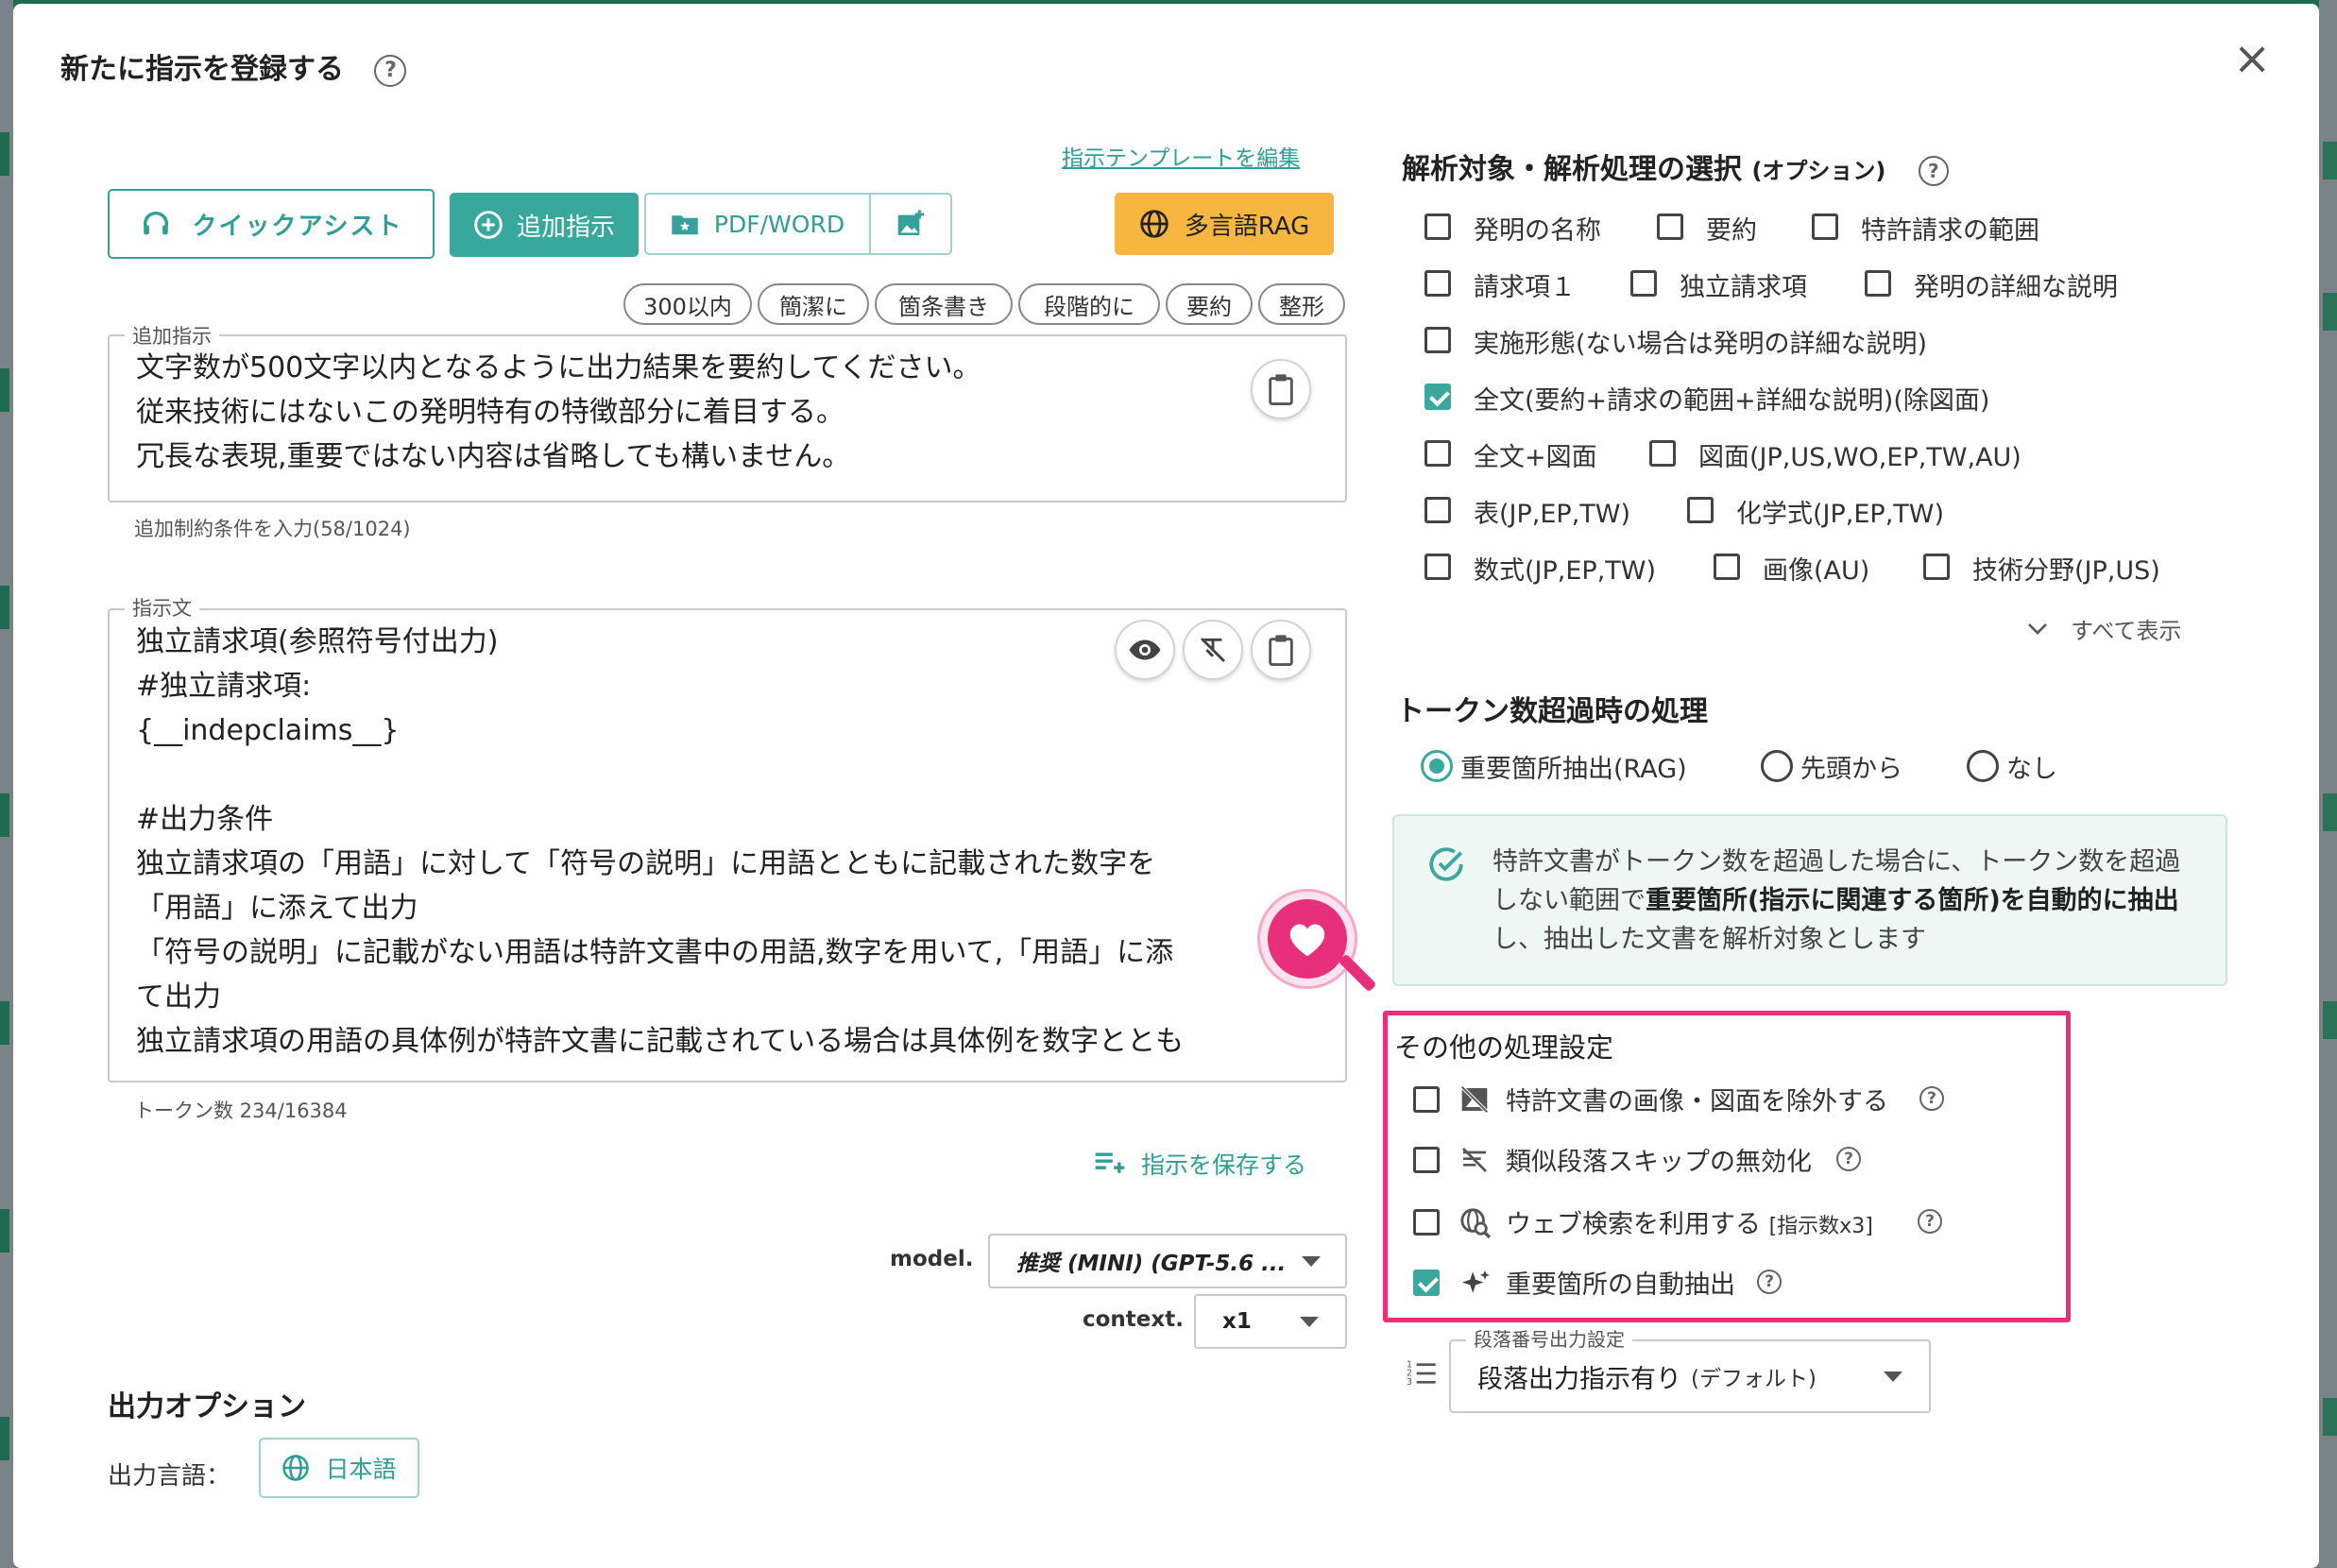  I want to click on context-label: context., so click(1133, 1319).